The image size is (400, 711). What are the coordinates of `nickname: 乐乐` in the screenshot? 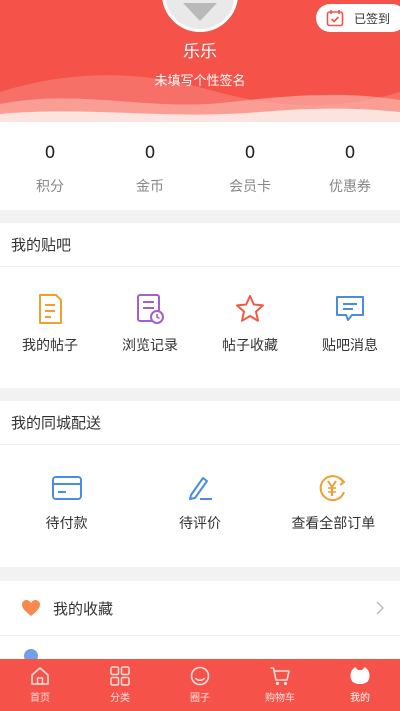 It's located at (200, 52).